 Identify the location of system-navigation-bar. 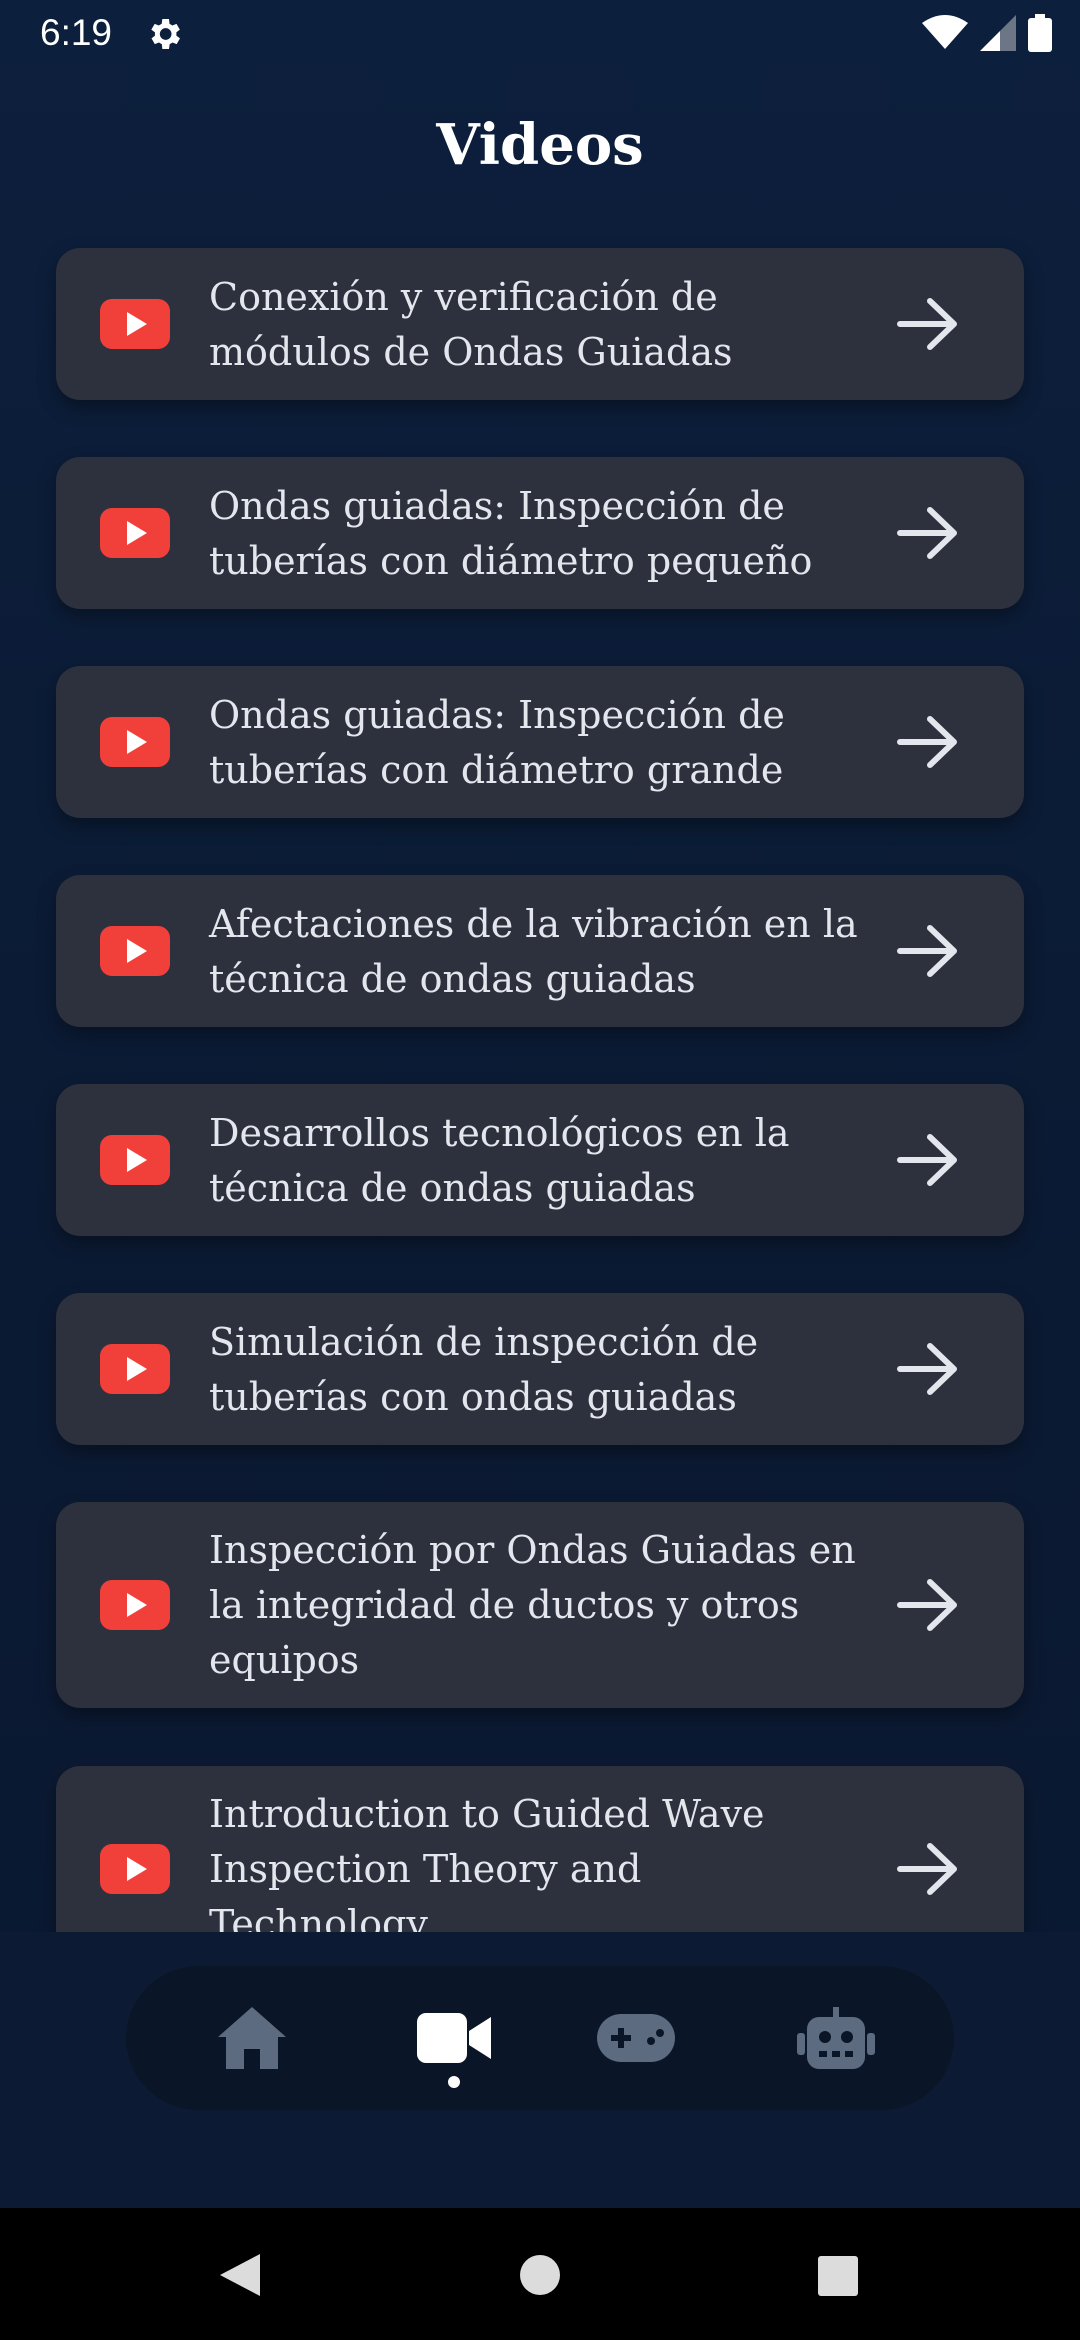
(540, 2274).